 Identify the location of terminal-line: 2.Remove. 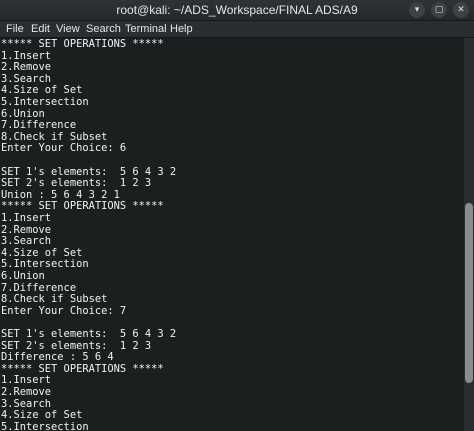
(26, 392).